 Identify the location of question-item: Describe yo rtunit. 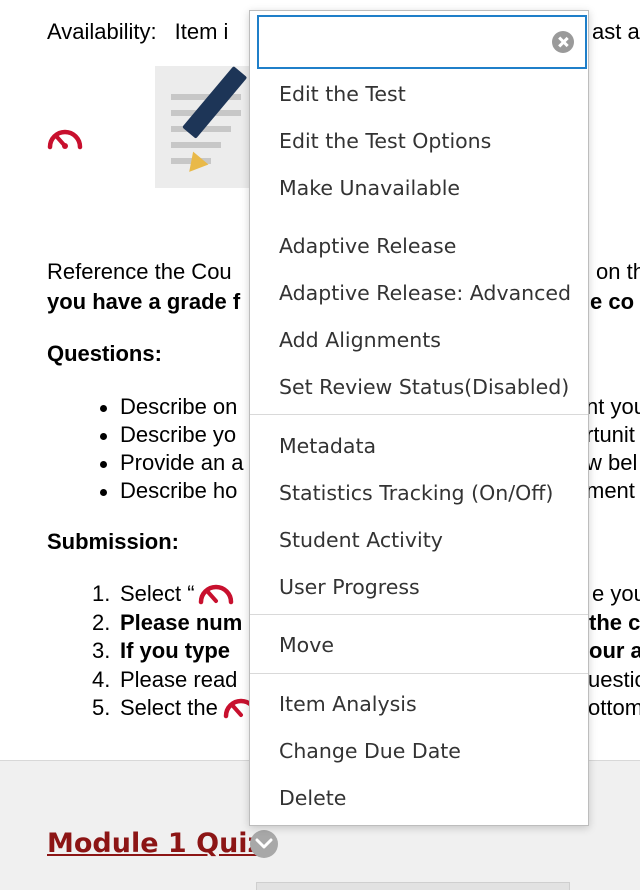
(365, 435).